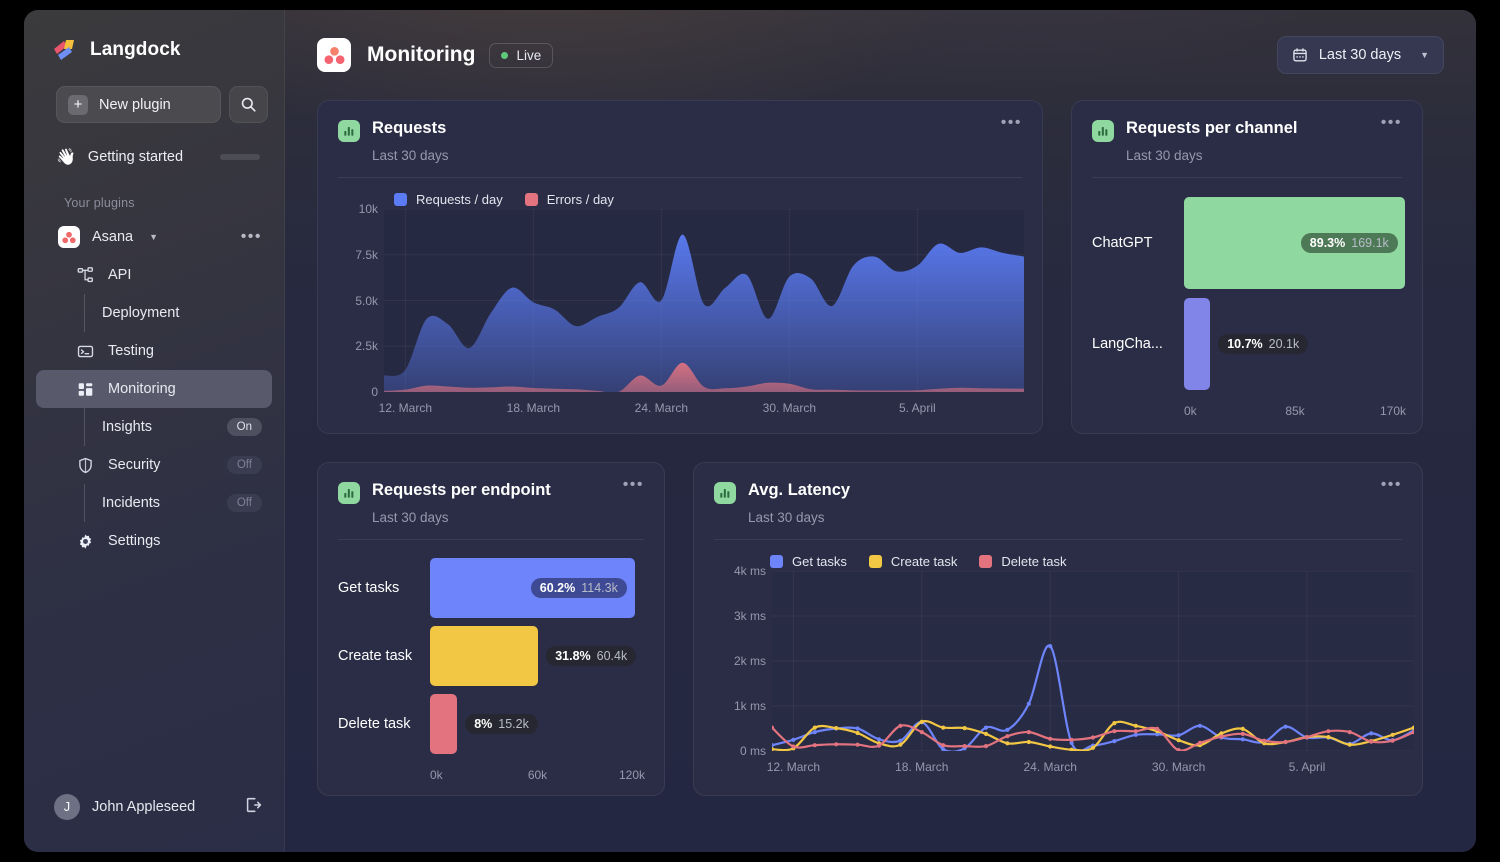  Describe the element at coordinates (154, 823) in the screenshot. I see `user-bar: J John Appleseed` at that location.